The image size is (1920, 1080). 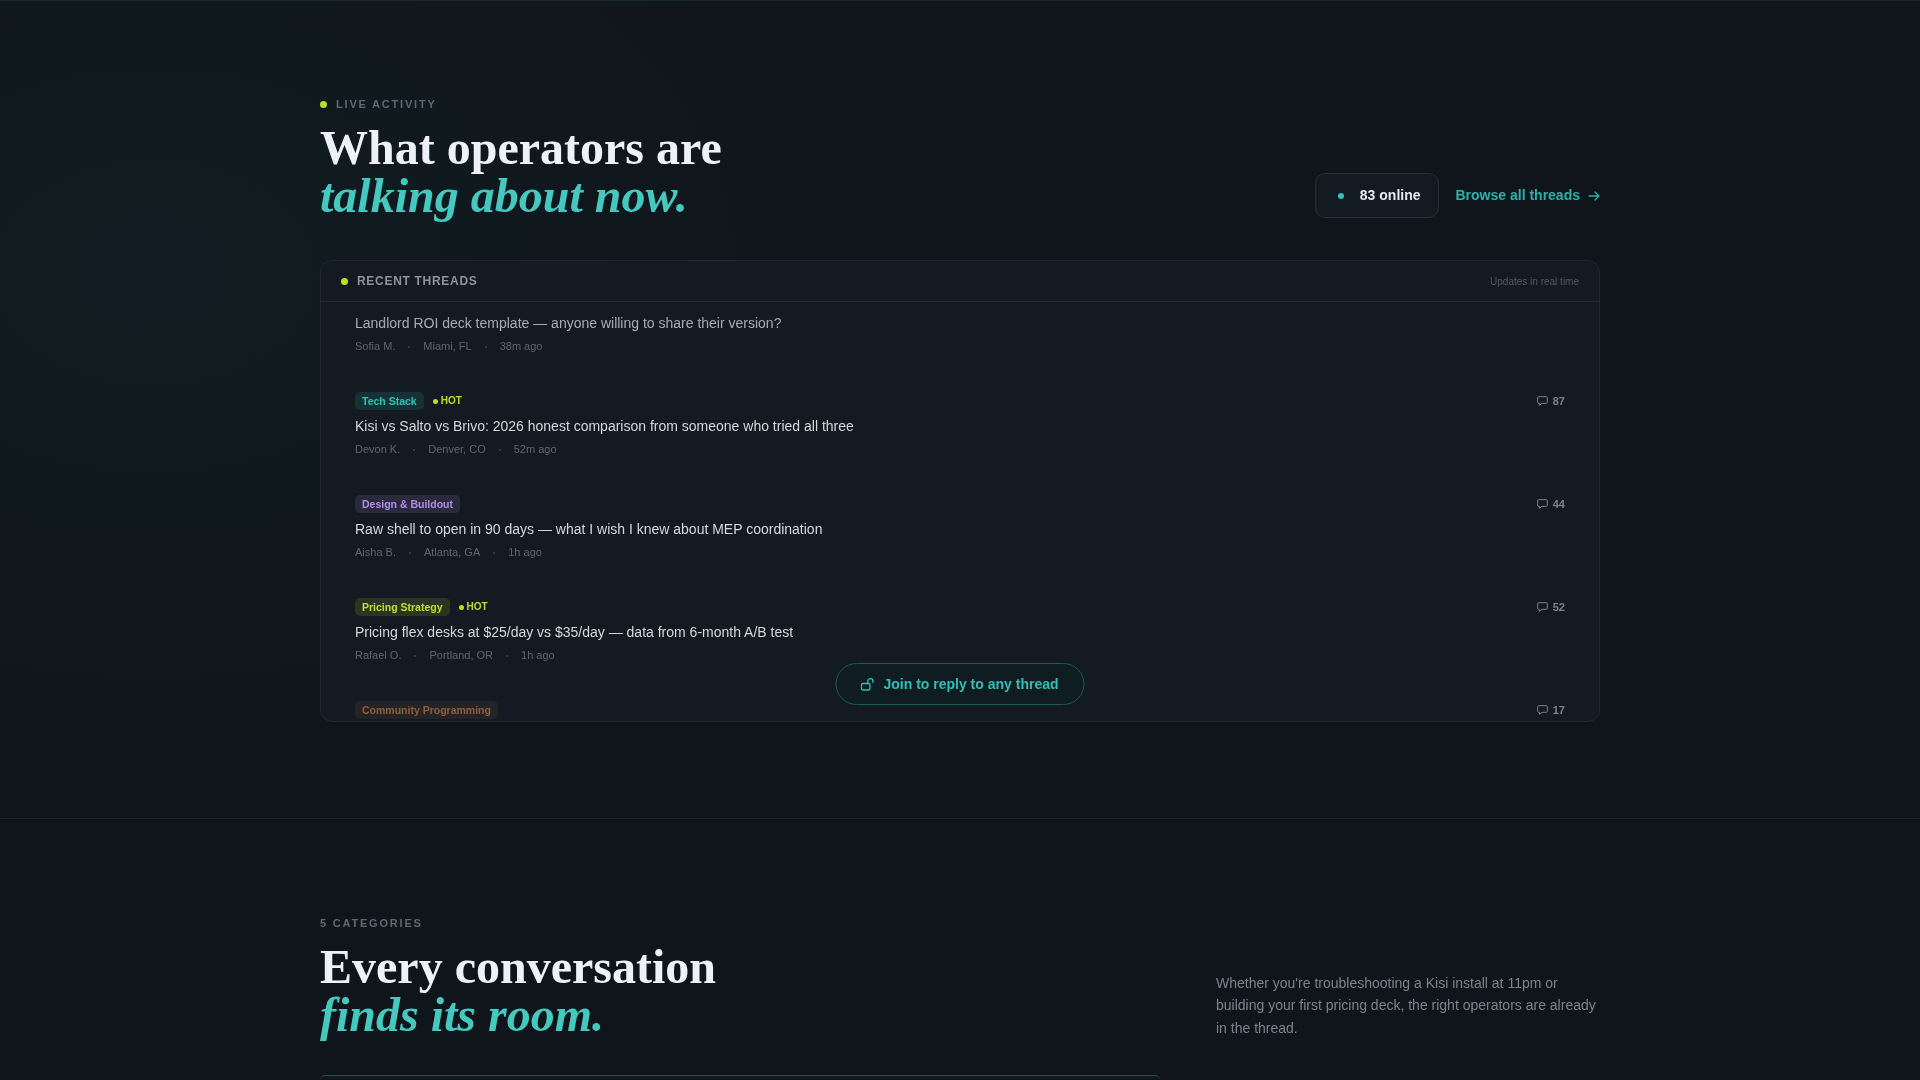 What do you see at coordinates (1558, 504) in the screenshot?
I see `comment-count: 44` at bounding box center [1558, 504].